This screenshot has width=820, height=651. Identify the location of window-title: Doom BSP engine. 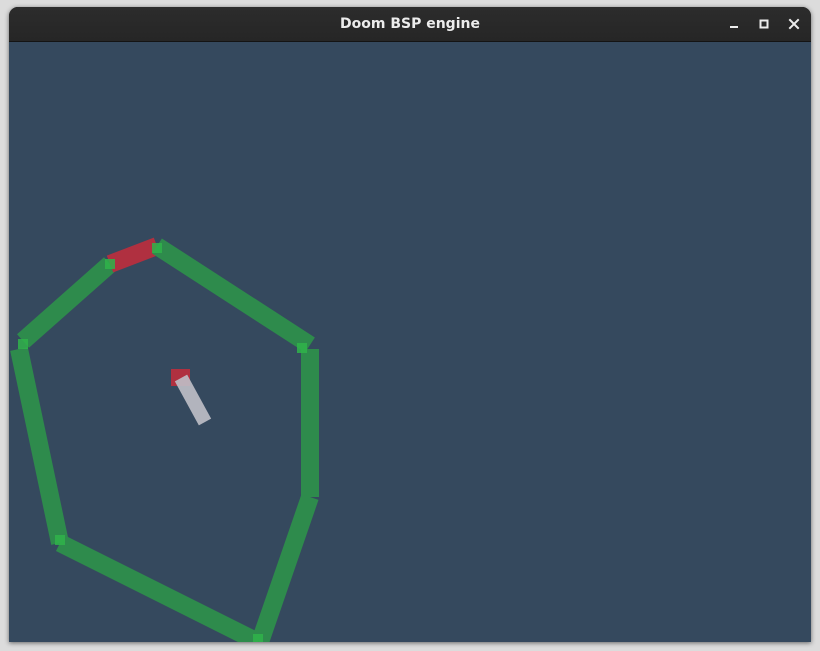
(410, 24).